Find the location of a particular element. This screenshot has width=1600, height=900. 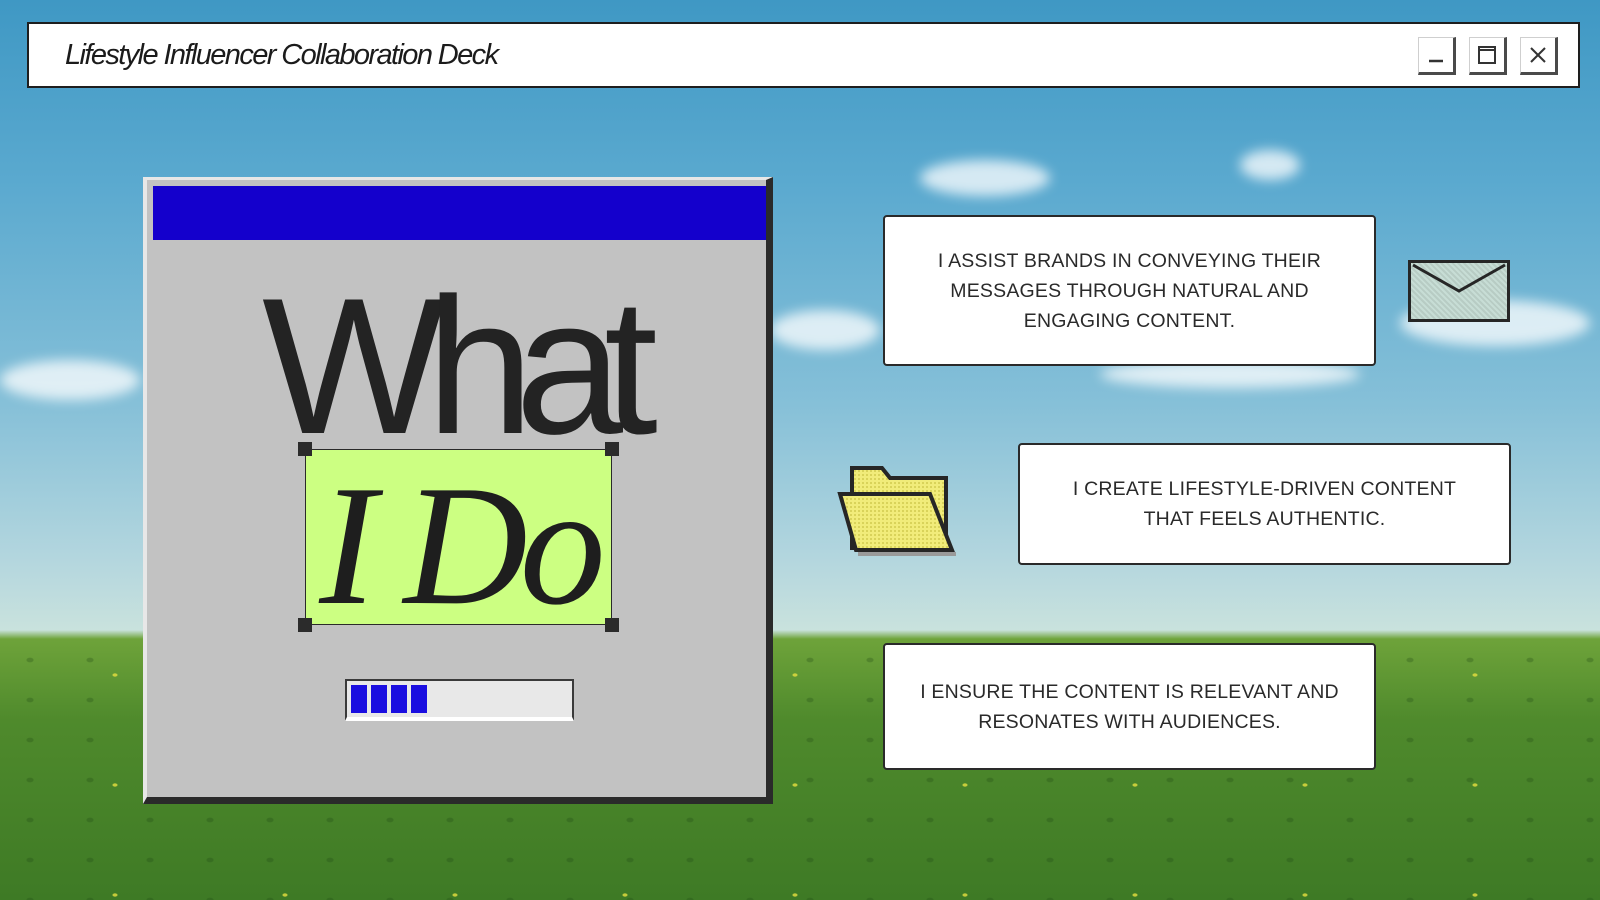

minimize-button is located at coordinates (1437, 56).